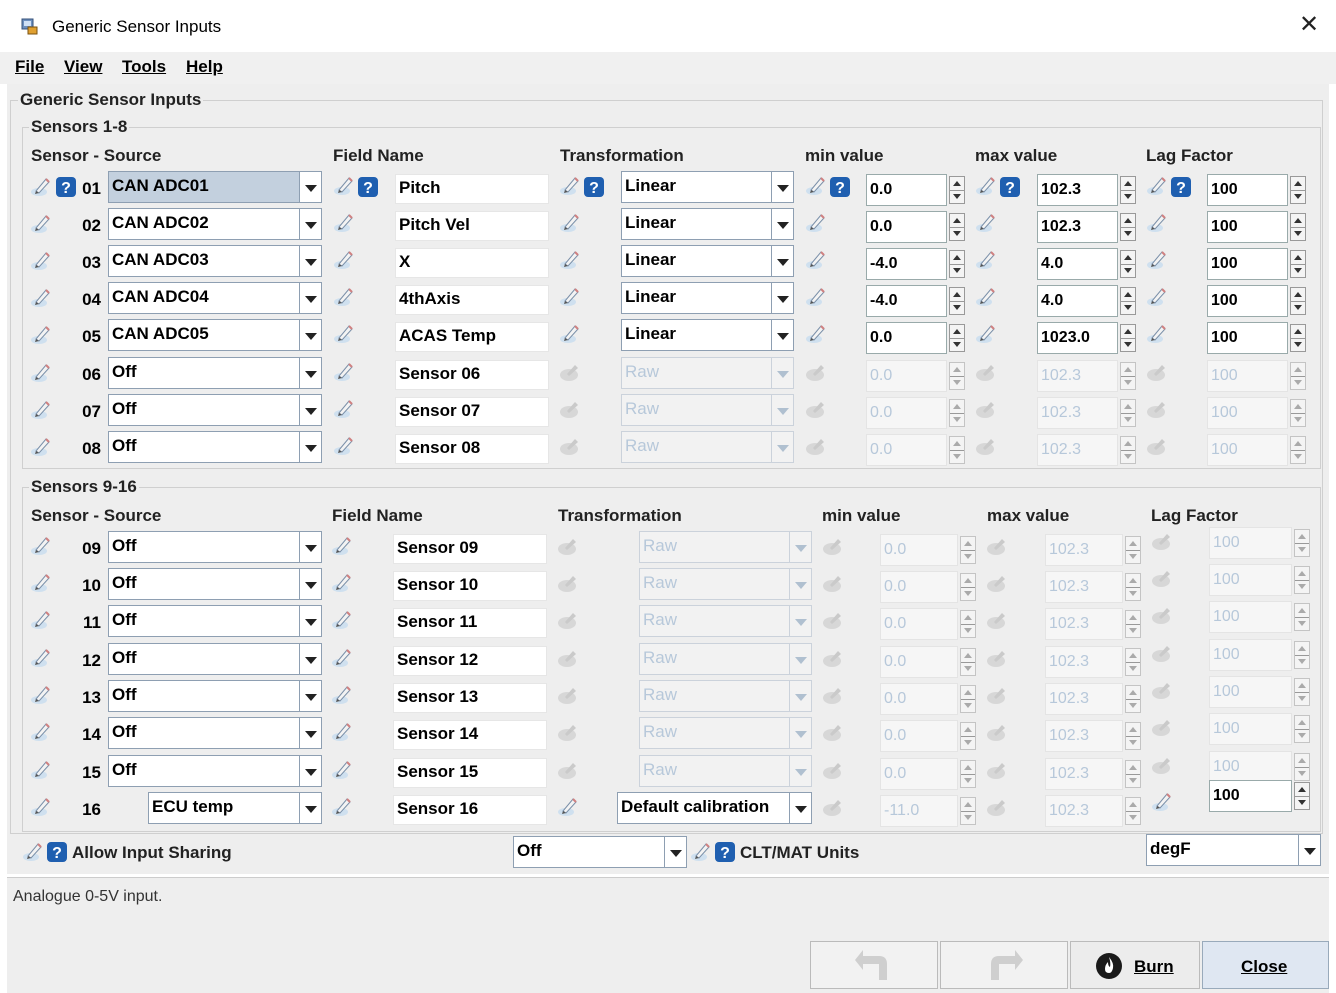 The height and width of the screenshot is (993, 1336). Describe the element at coordinates (986, 372) in the screenshot. I see `sensor-06-max-edit-icon` at that location.